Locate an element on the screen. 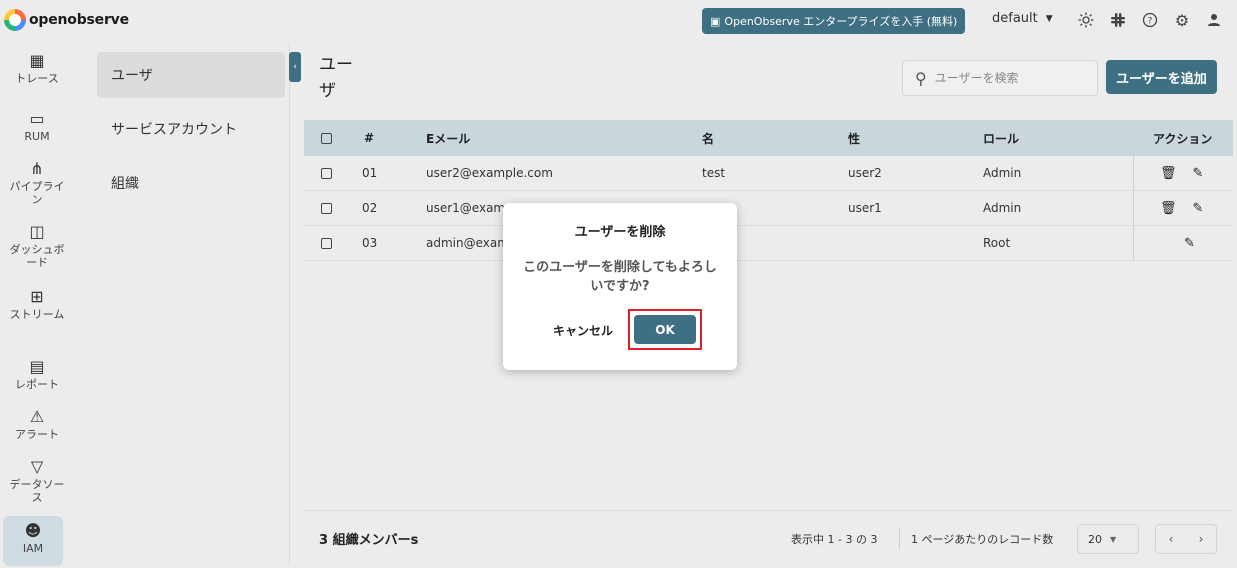 This screenshot has height=568, width=1237. ok-button: OK is located at coordinates (665, 329).